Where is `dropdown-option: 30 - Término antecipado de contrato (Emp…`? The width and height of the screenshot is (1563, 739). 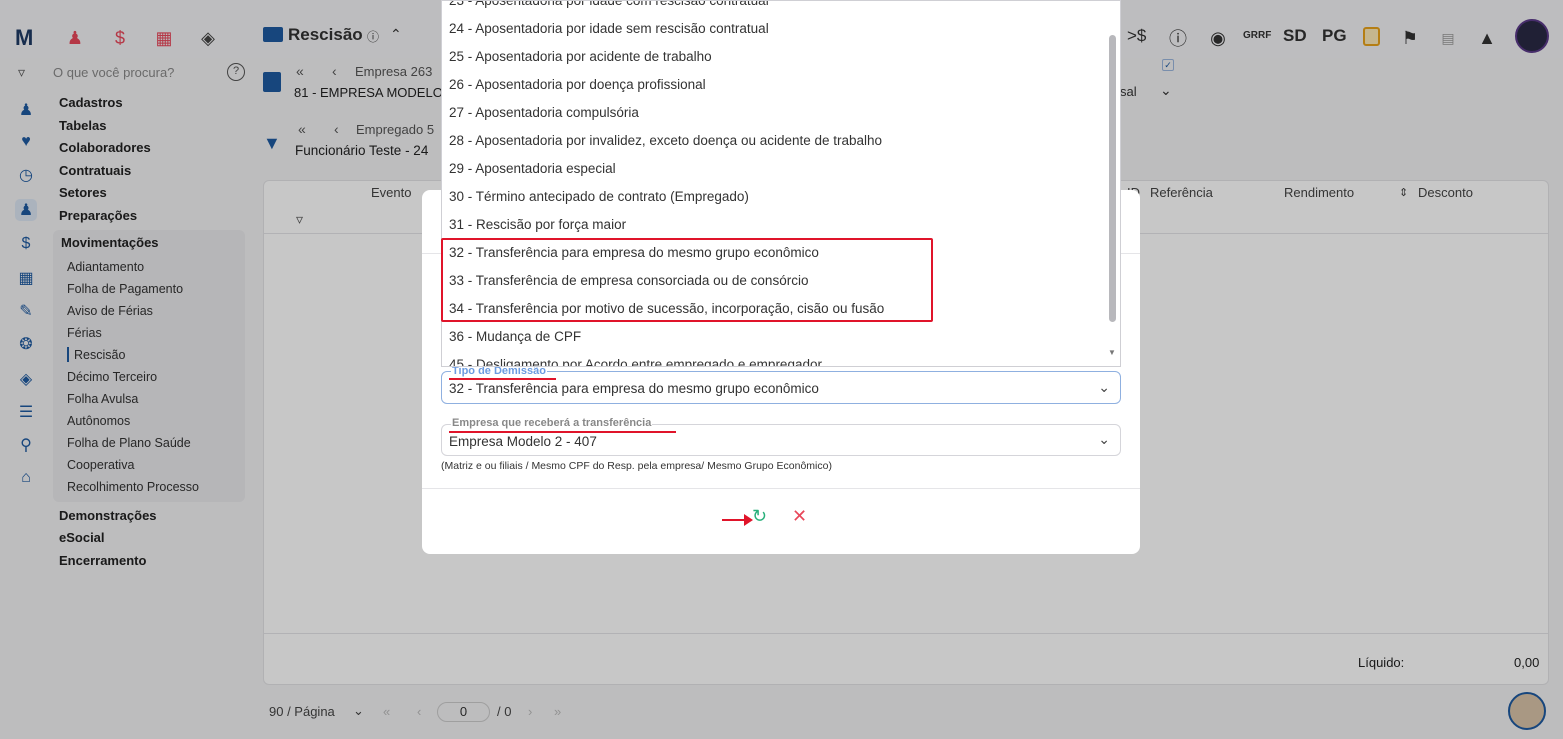 dropdown-option: 30 - Término antecipado de contrato (Emp… is located at coordinates (599, 196).